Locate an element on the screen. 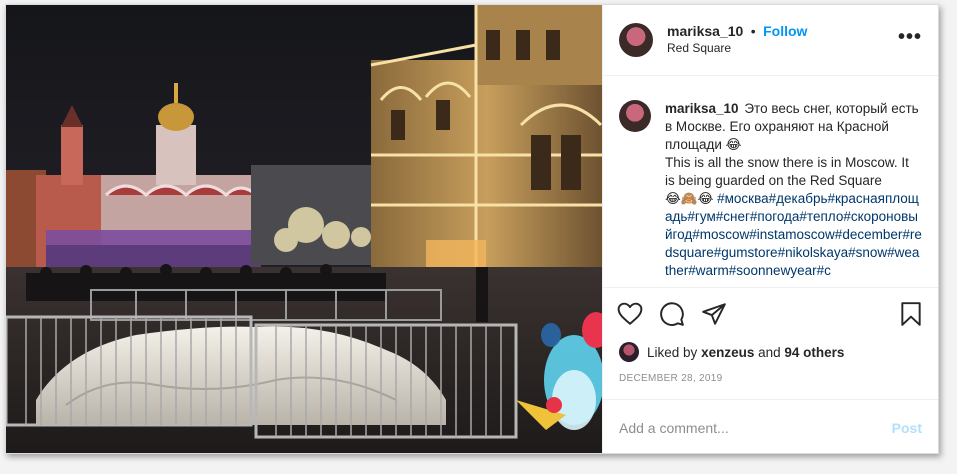  post-comment-button: Post is located at coordinates (907, 428).